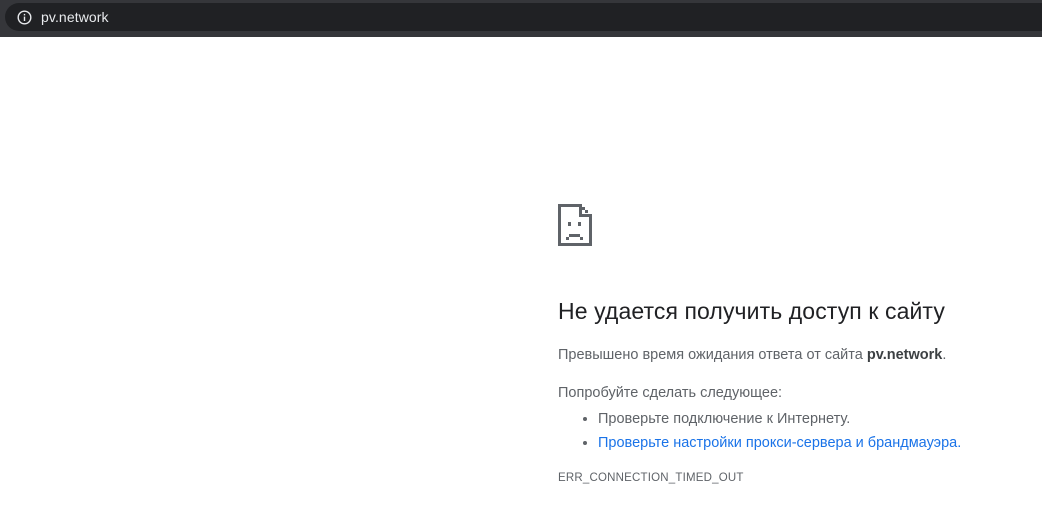 This screenshot has height=525, width=1042. What do you see at coordinates (575, 225) in the screenshot?
I see `sad-page-icon` at bounding box center [575, 225].